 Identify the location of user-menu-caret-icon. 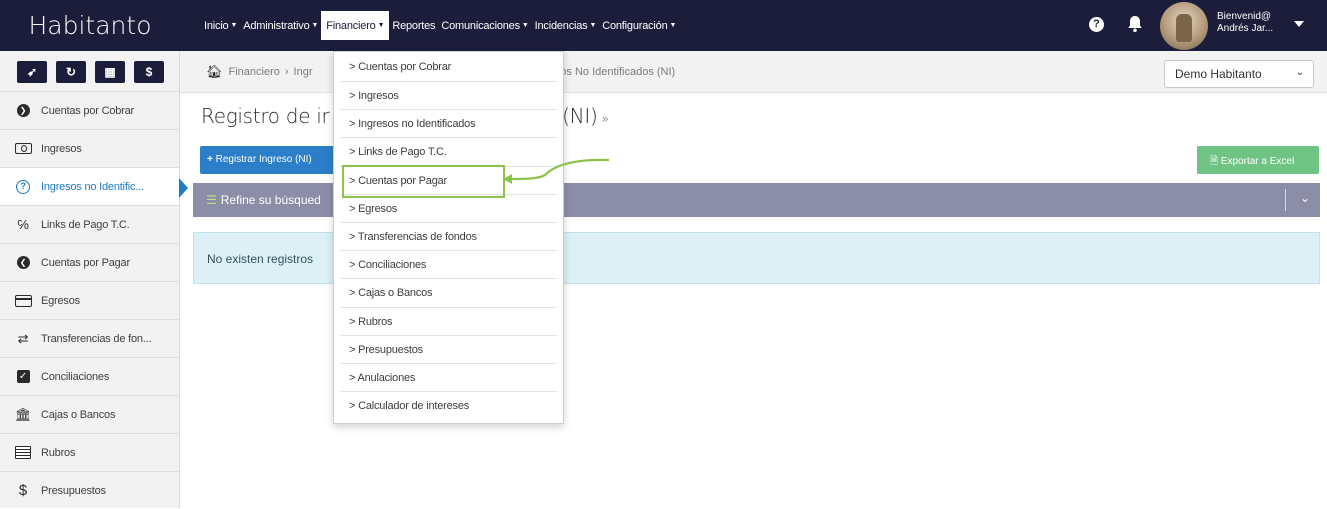
(1299, 24).